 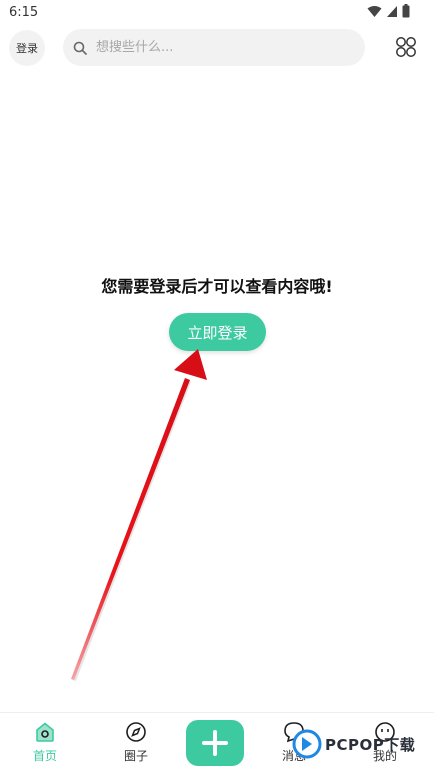 I want to click on add-post-button, so click(x=215, y=743).